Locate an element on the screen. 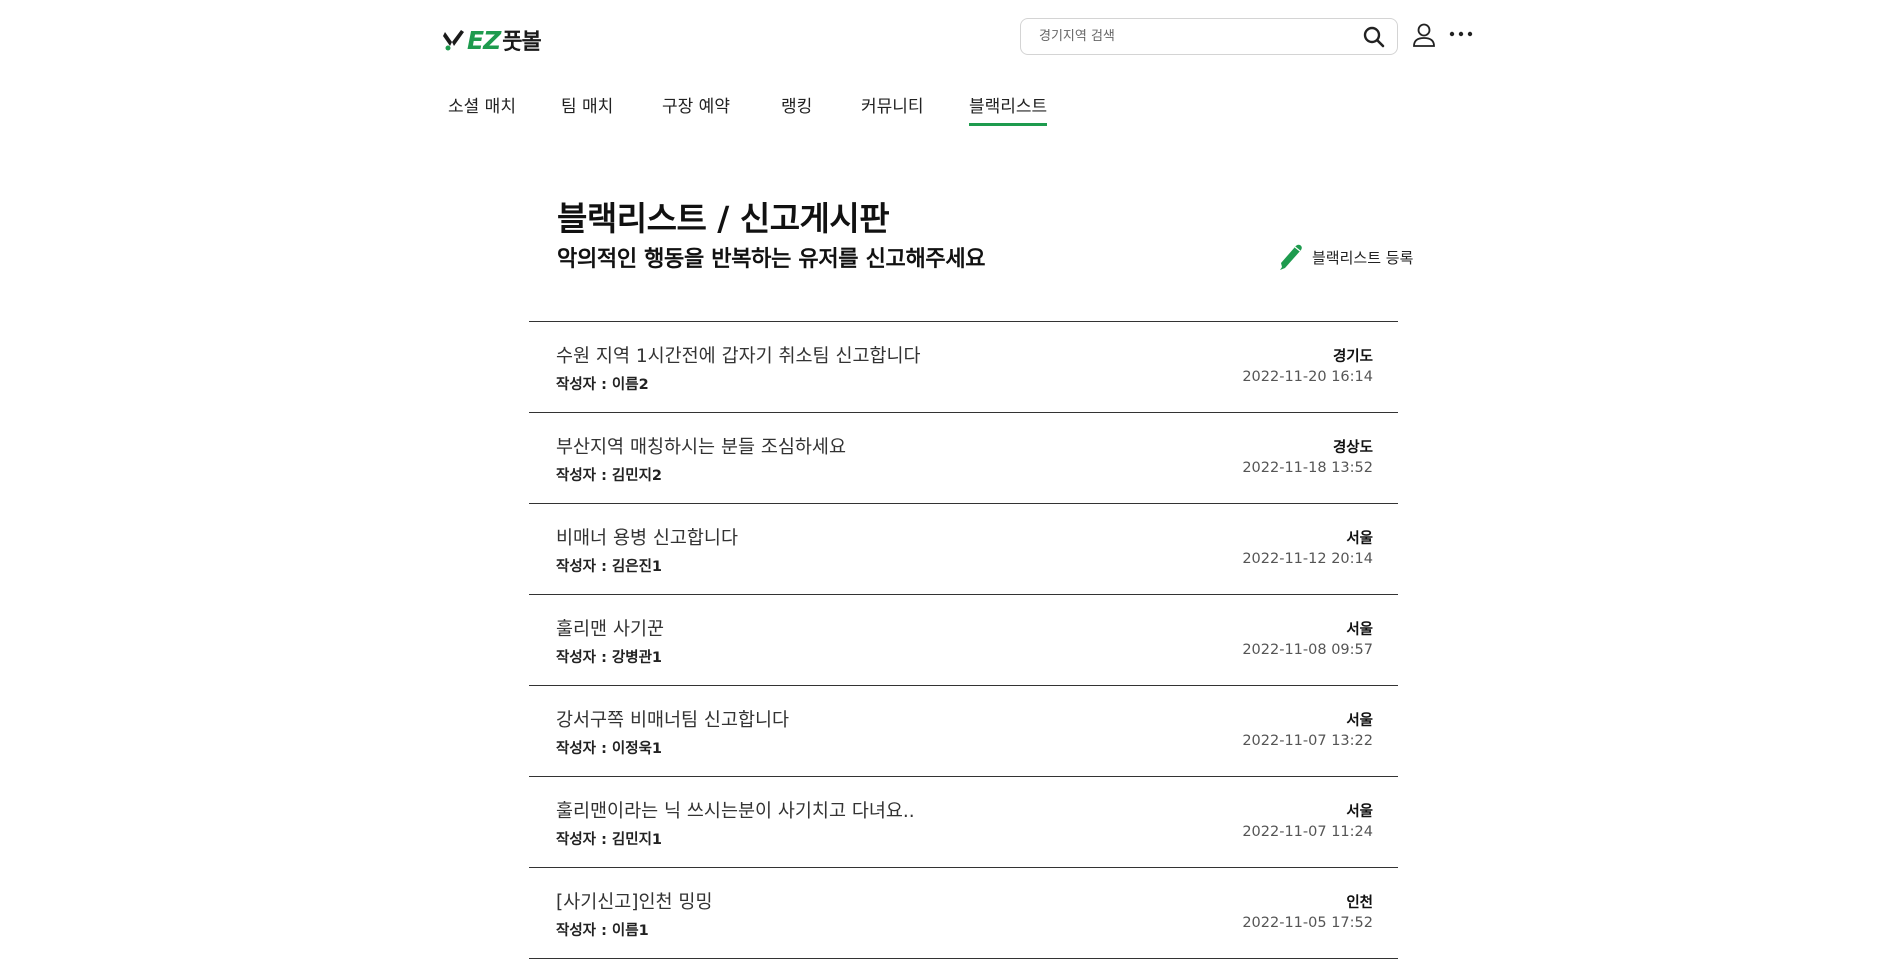  search-icon is located at coordinates (1374, 37).